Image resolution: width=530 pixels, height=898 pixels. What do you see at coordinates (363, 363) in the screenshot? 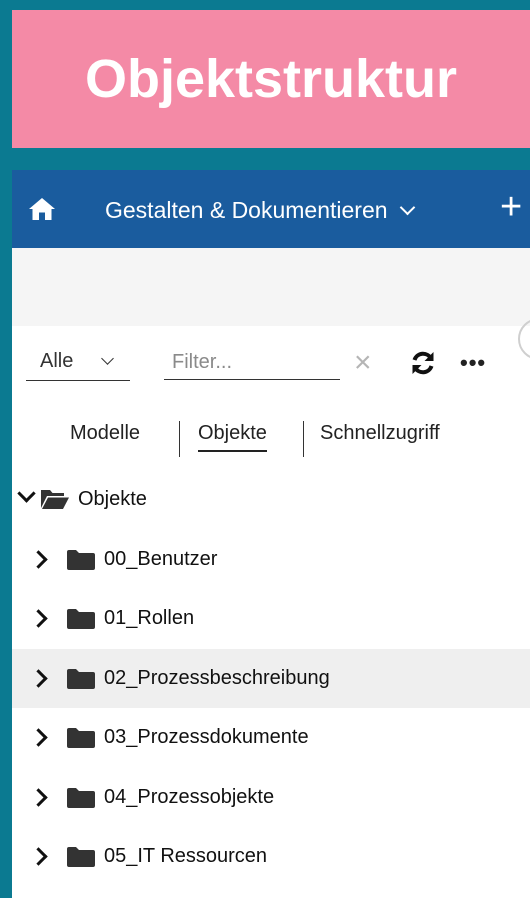
I see `close-icon: ×` at bounding box center [363, 363].